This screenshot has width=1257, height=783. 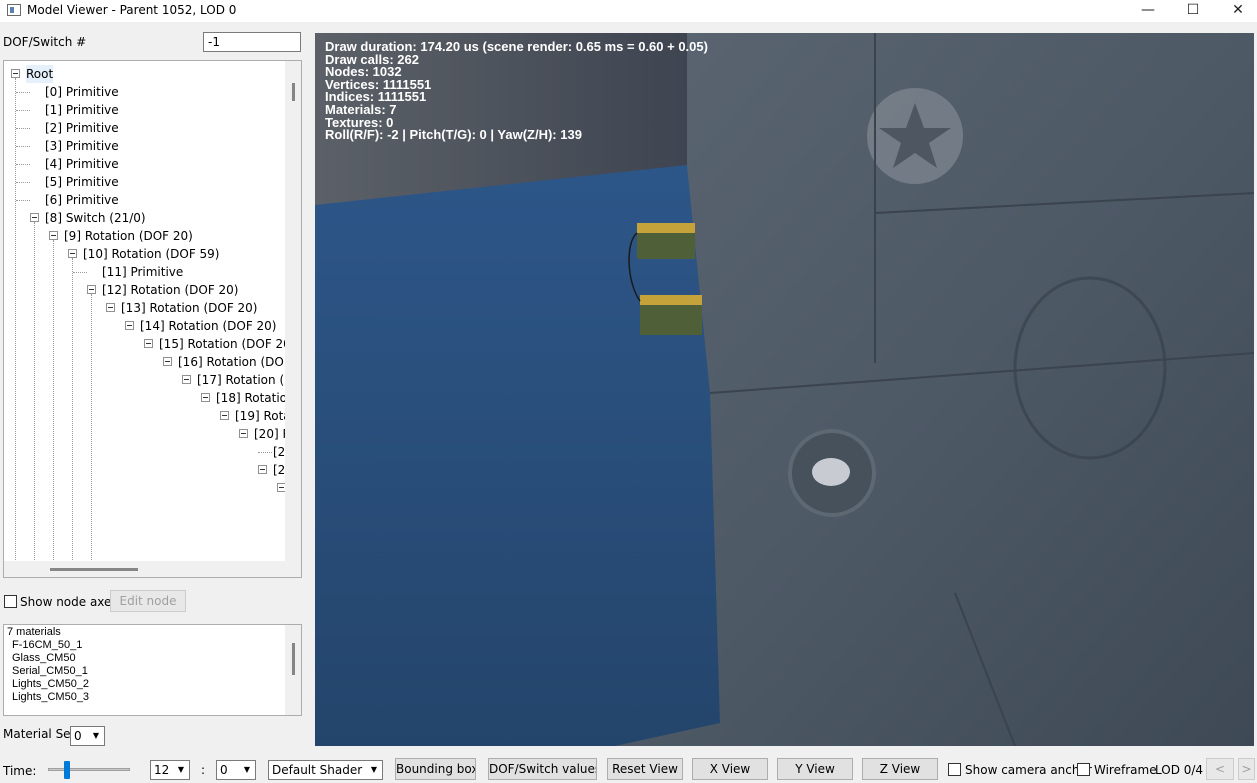 What do you see at coordinates (152, 684) in the screenshot?
I see `material-item: Lights_CM50_2` at bounding box center [152, 684].